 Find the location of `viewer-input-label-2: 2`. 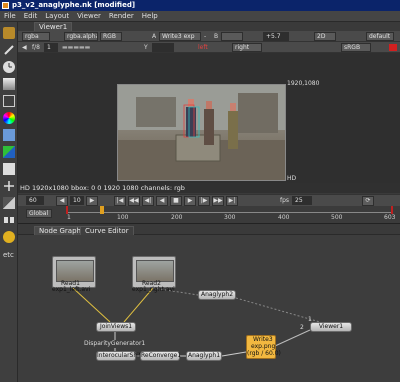

viewer-input-label-2: 2 is located at coordinates (302, 327).